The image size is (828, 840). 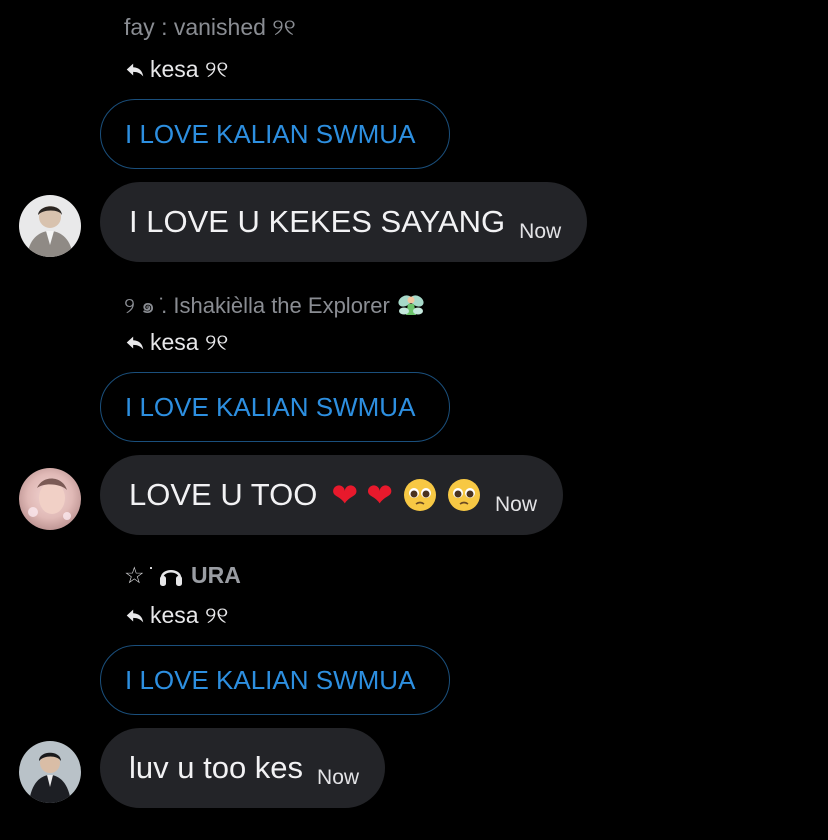 What do you see at coordinates (317, 221) in the screenshot?
I see `message-text: I LOVE U KEKES SAYANG` at bounding box center [317, 221].